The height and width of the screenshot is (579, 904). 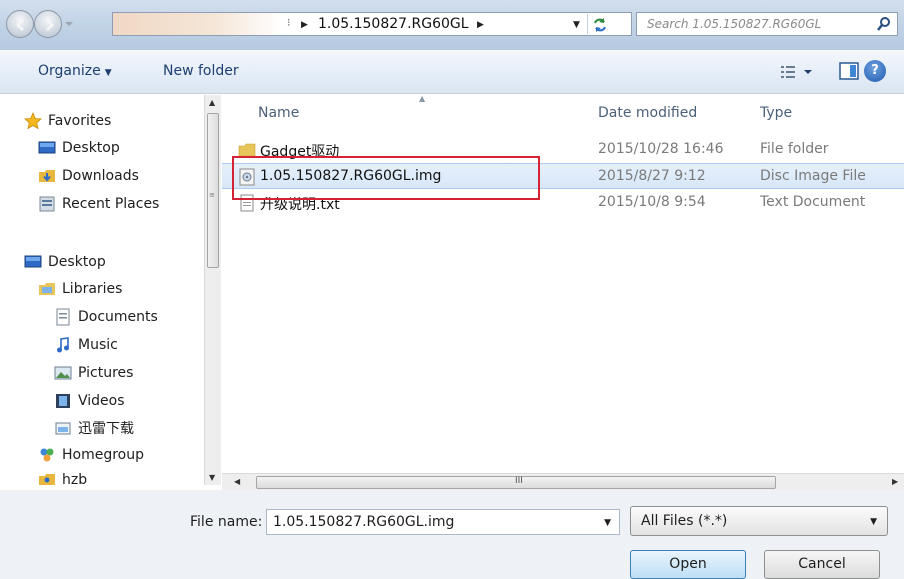 What do you see at coordinates (212, 102) in the screenshot?
I see `scroll-up-icon: ▲` at bounding box center [212, 102].